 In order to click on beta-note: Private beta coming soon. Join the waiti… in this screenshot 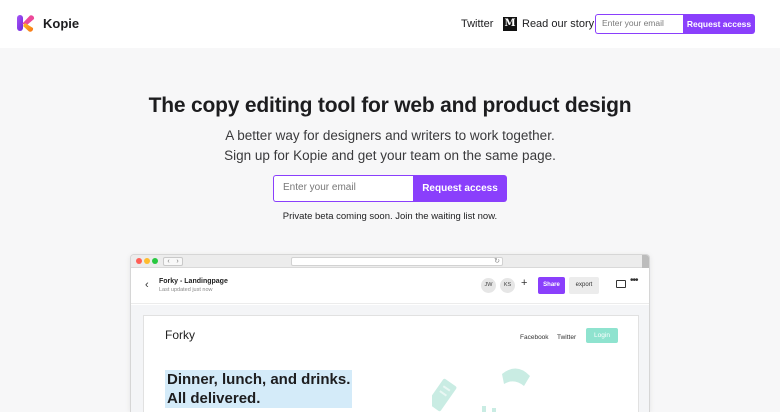, I will do `click(390, 216)`.